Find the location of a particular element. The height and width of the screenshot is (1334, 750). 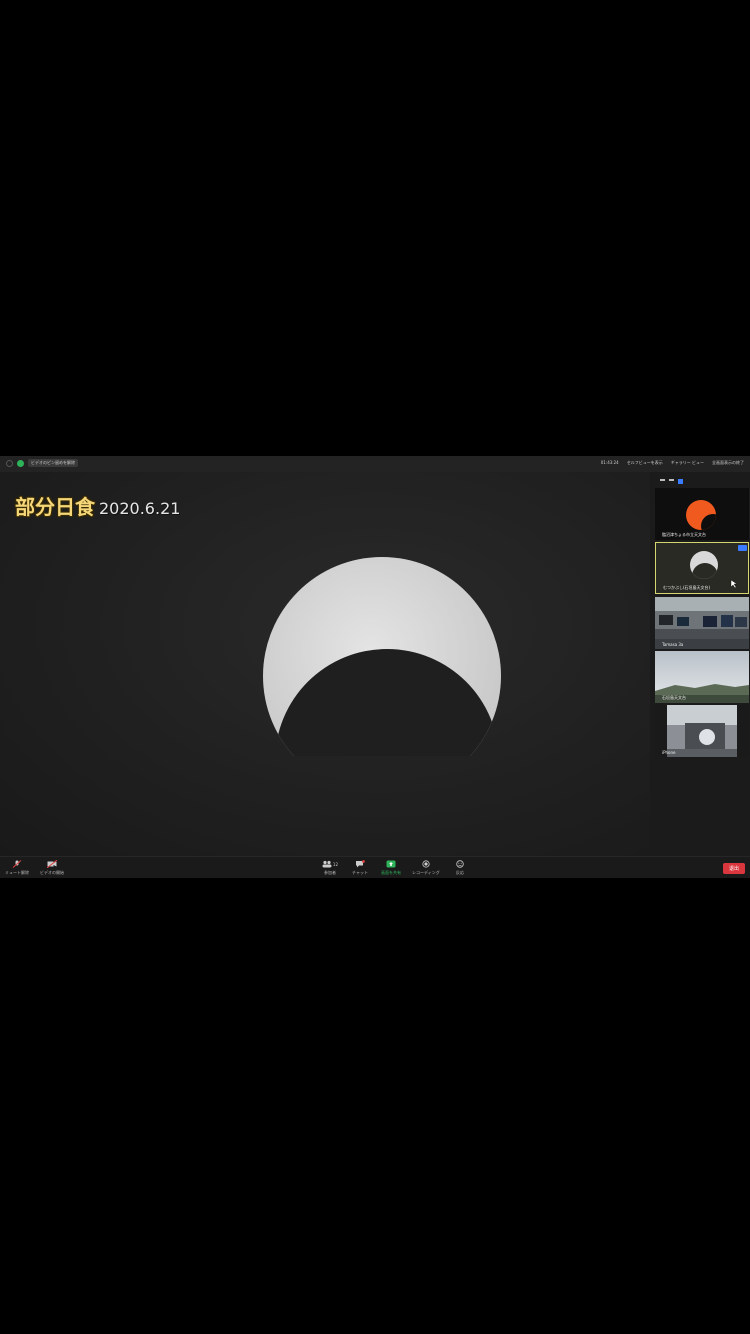

reaction-emoji-icon is located at coordinates (460, 864).